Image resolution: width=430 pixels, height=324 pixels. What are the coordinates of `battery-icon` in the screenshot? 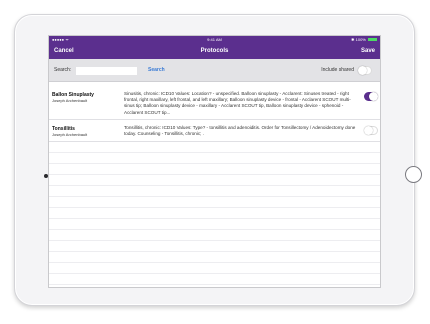 It's located at (372, 40).